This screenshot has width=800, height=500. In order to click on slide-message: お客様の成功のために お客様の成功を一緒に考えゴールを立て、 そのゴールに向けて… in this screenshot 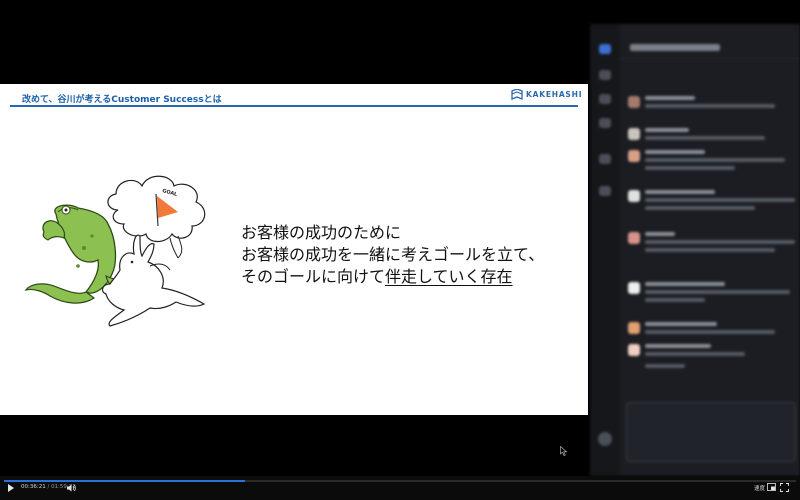, I will do `click(411, 255)`.